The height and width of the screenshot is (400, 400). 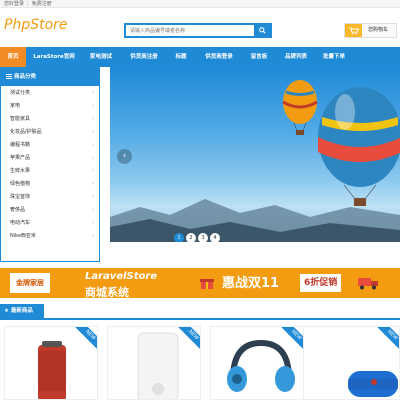 I want to click on category-item: 珠宝首饰 ›, so click(x=50, y=197).